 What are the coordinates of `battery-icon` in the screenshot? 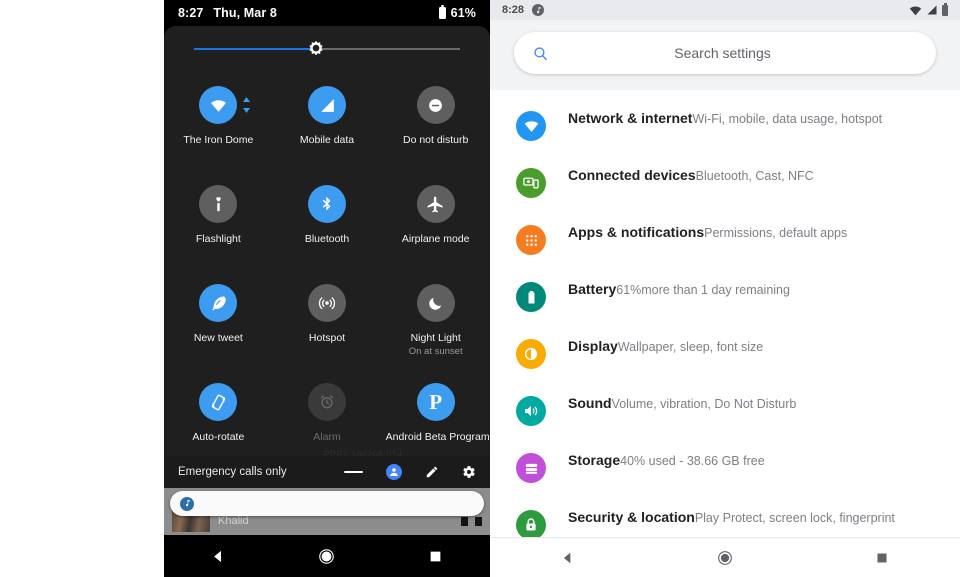 It's located at (945, 9).